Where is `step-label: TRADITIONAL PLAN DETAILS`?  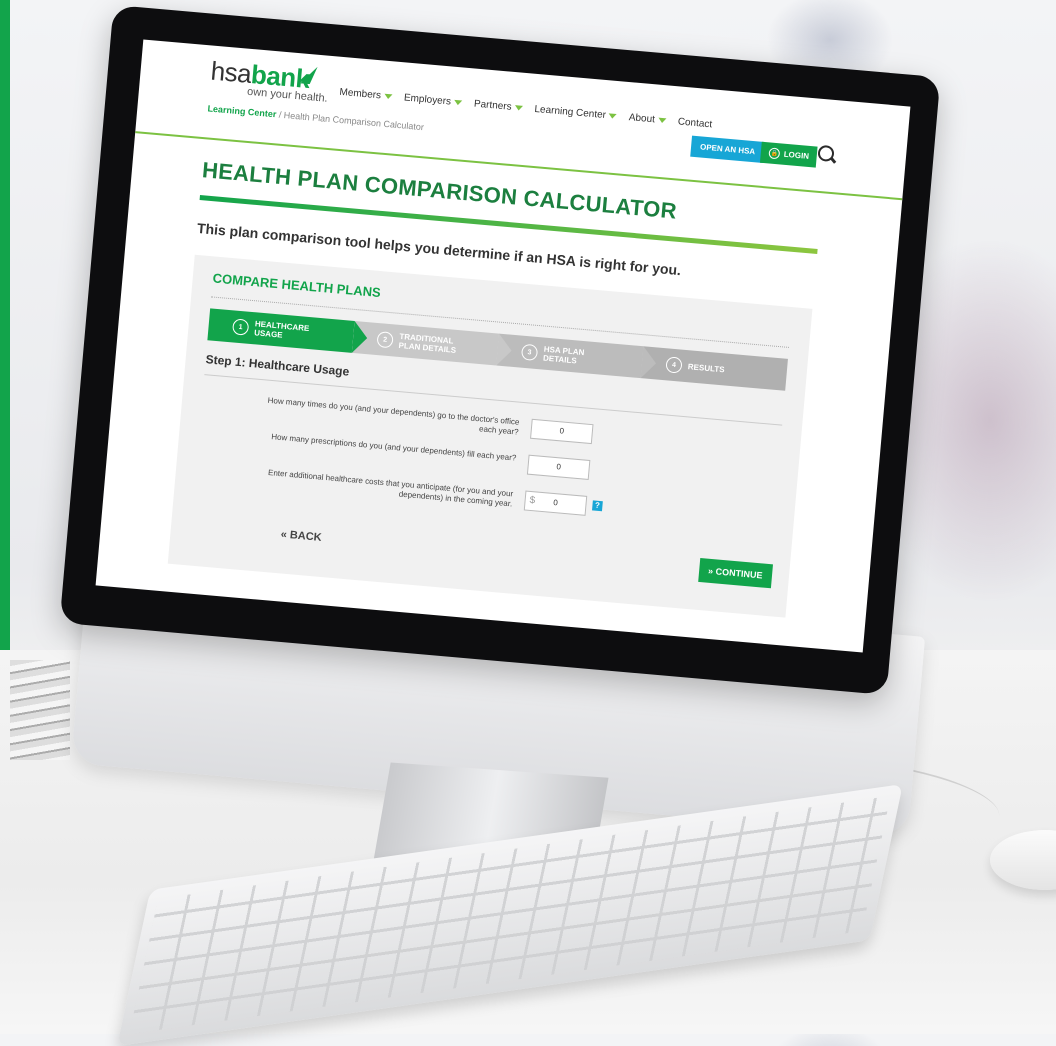 step-label: TRADITIONAL PLAN DETAILS is located at coordinates (427, 343).